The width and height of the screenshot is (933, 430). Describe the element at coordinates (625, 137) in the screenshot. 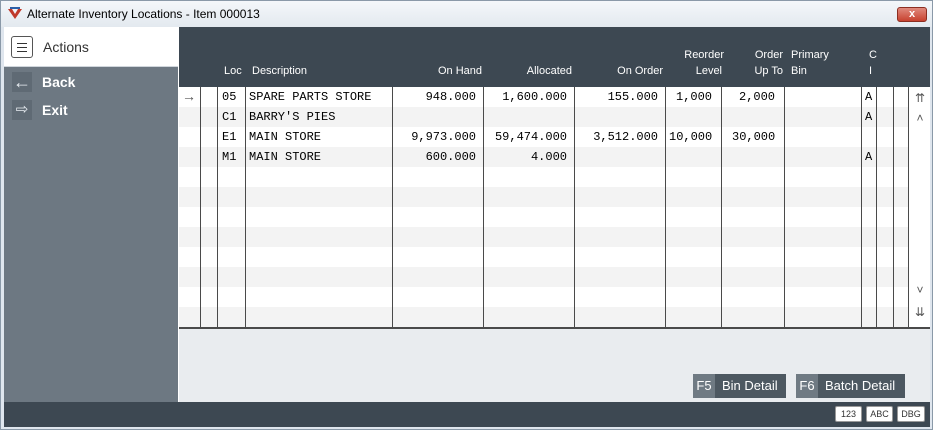

I see `cell-on-order: 3,512.000` at that location.